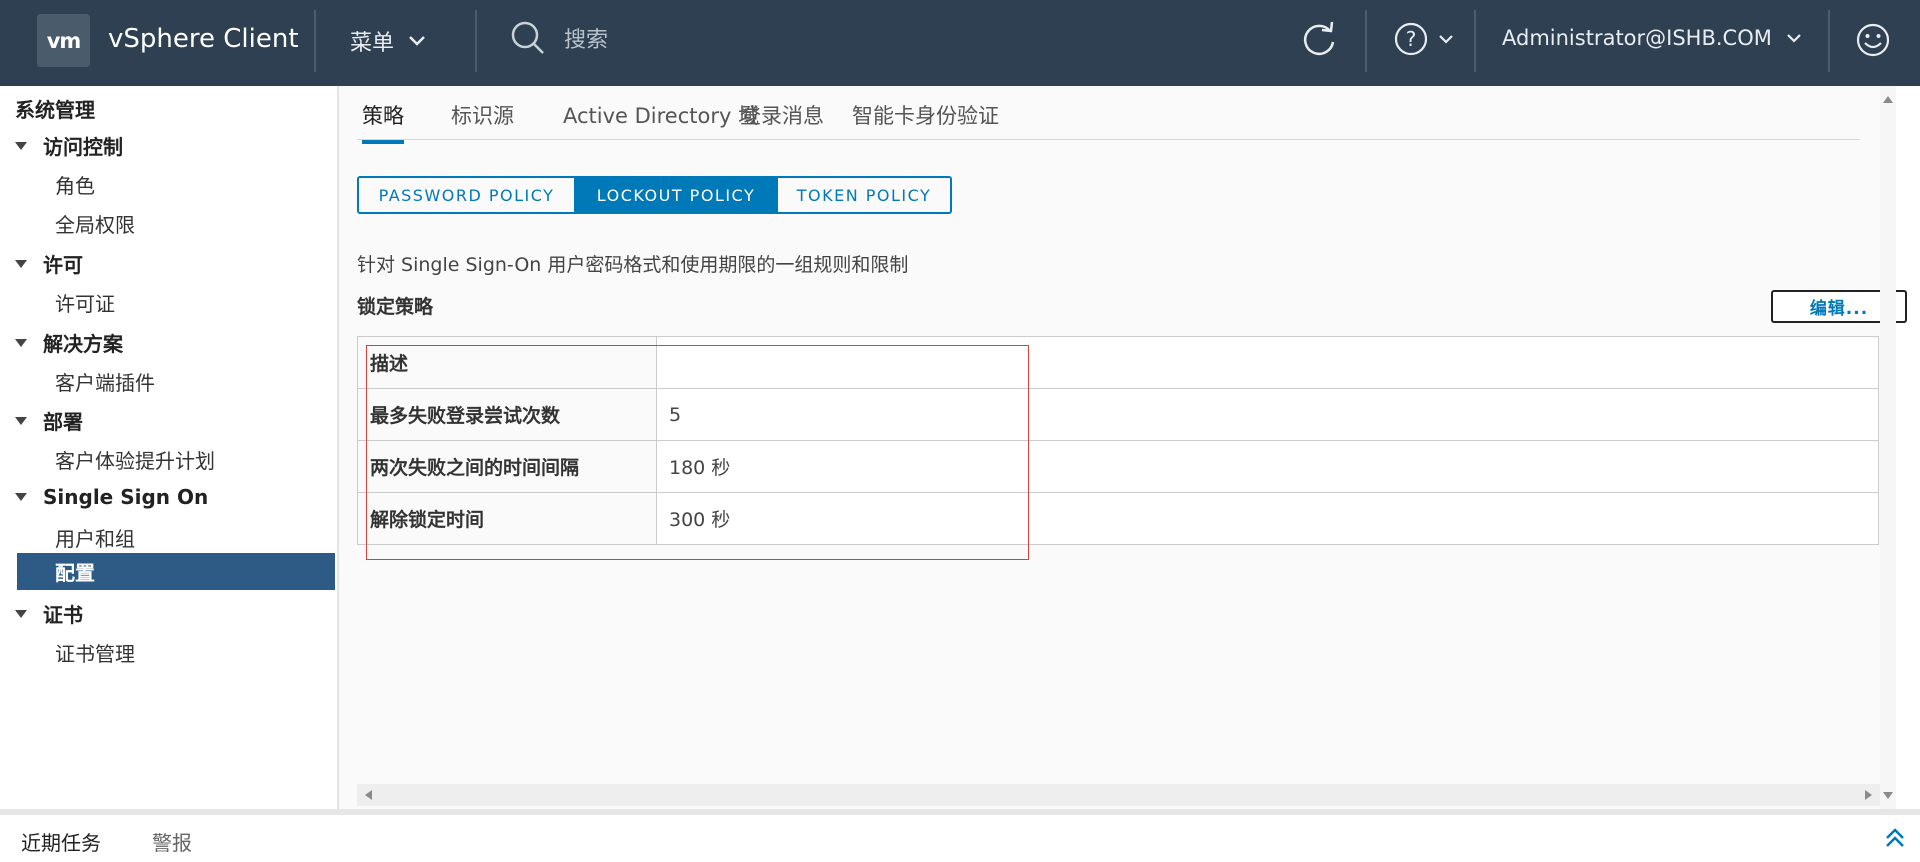  I want to click on tree-group-sso: Single Sign On, so click(104, 497).